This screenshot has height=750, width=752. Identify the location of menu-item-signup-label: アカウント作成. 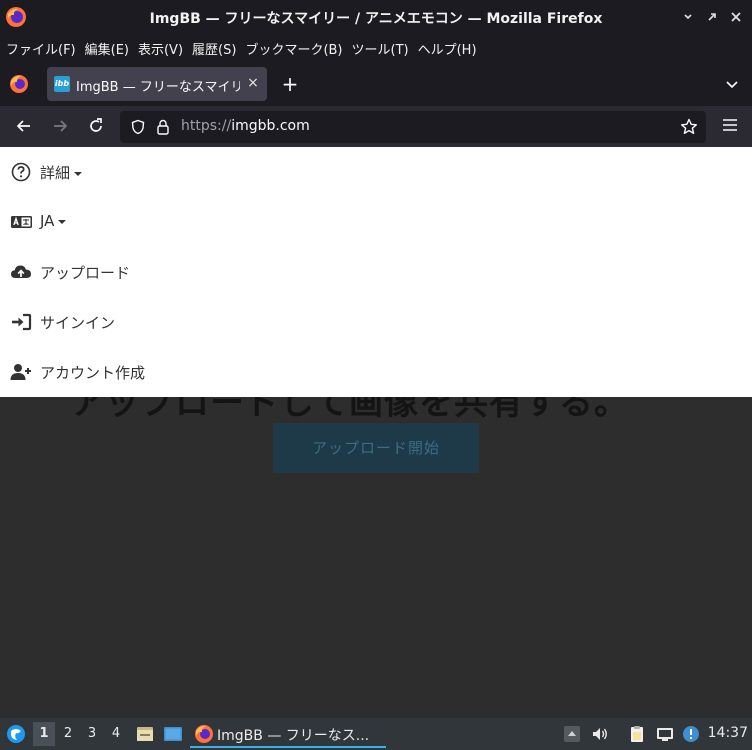
(93, 373).